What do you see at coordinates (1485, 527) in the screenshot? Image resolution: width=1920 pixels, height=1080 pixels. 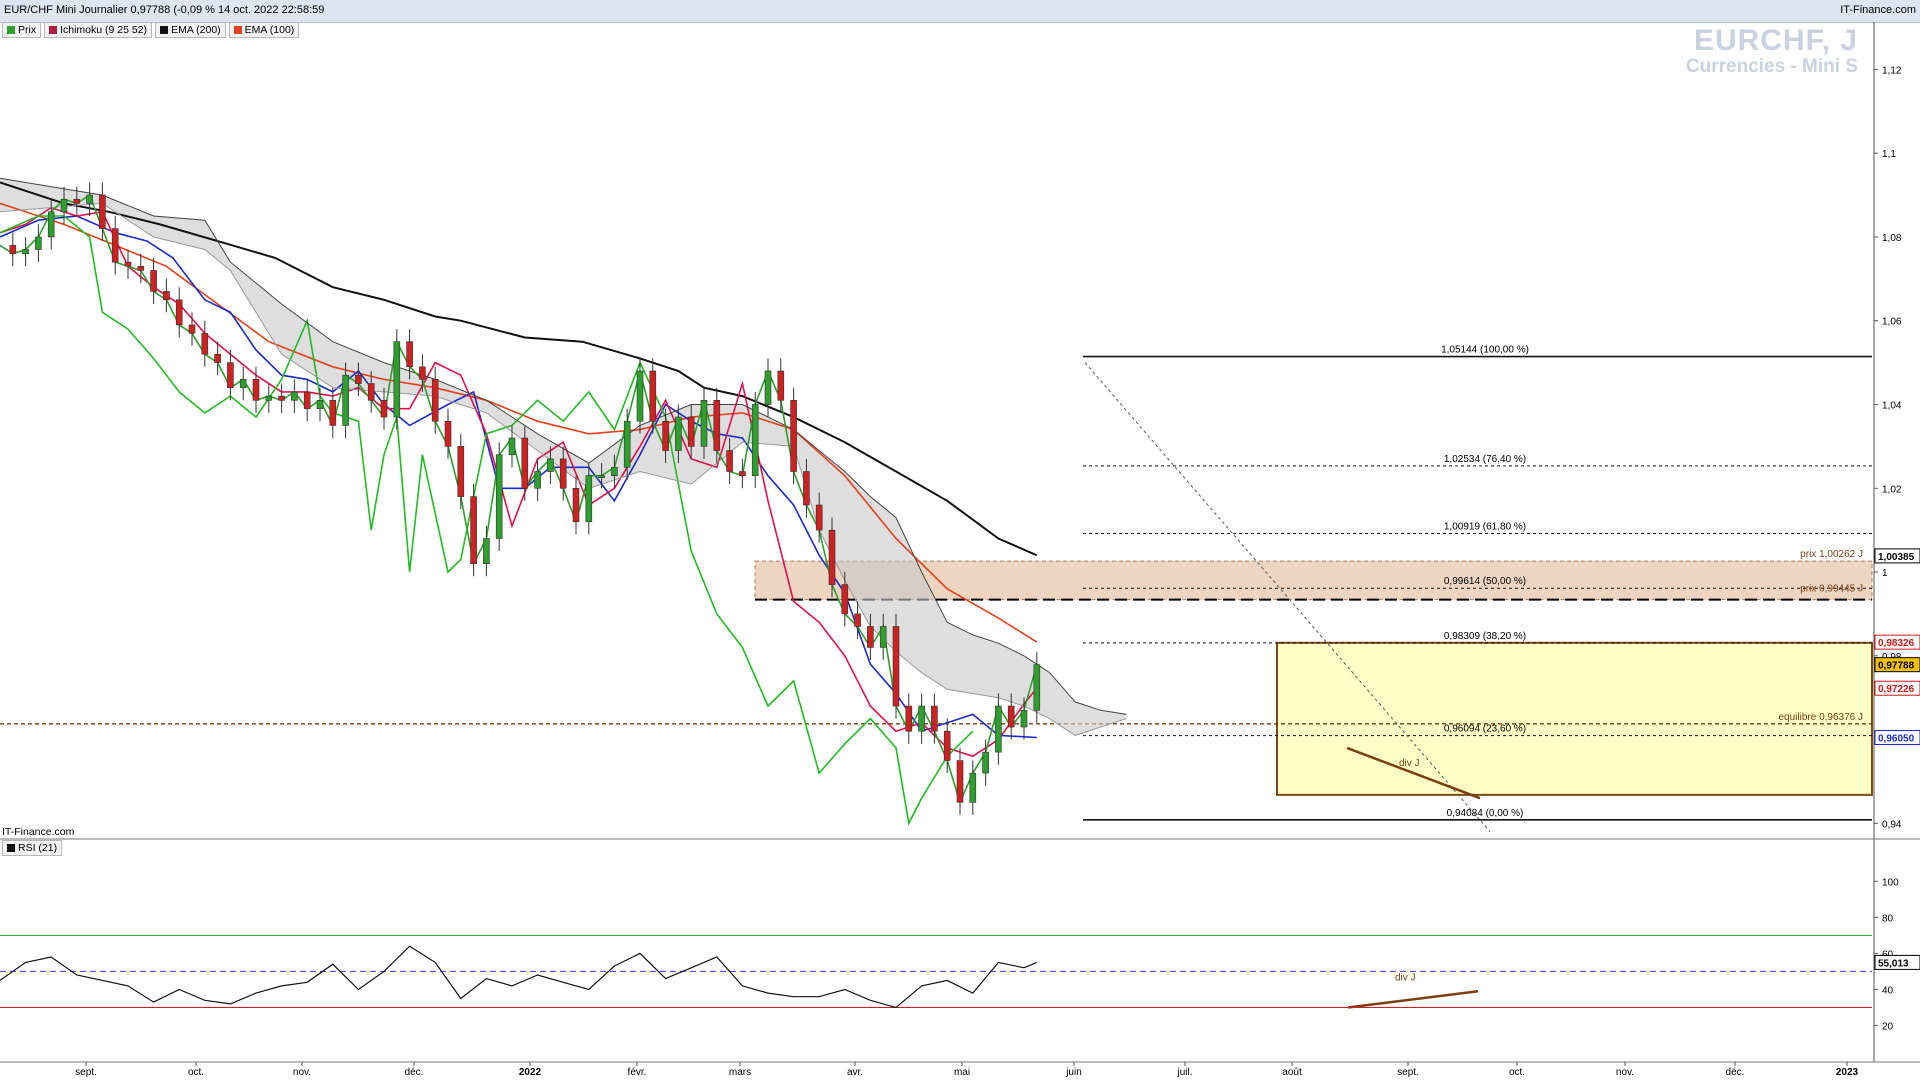 I see `fib-label: 1,00919 (61,80 %)` at bounding box center [1485, 527].